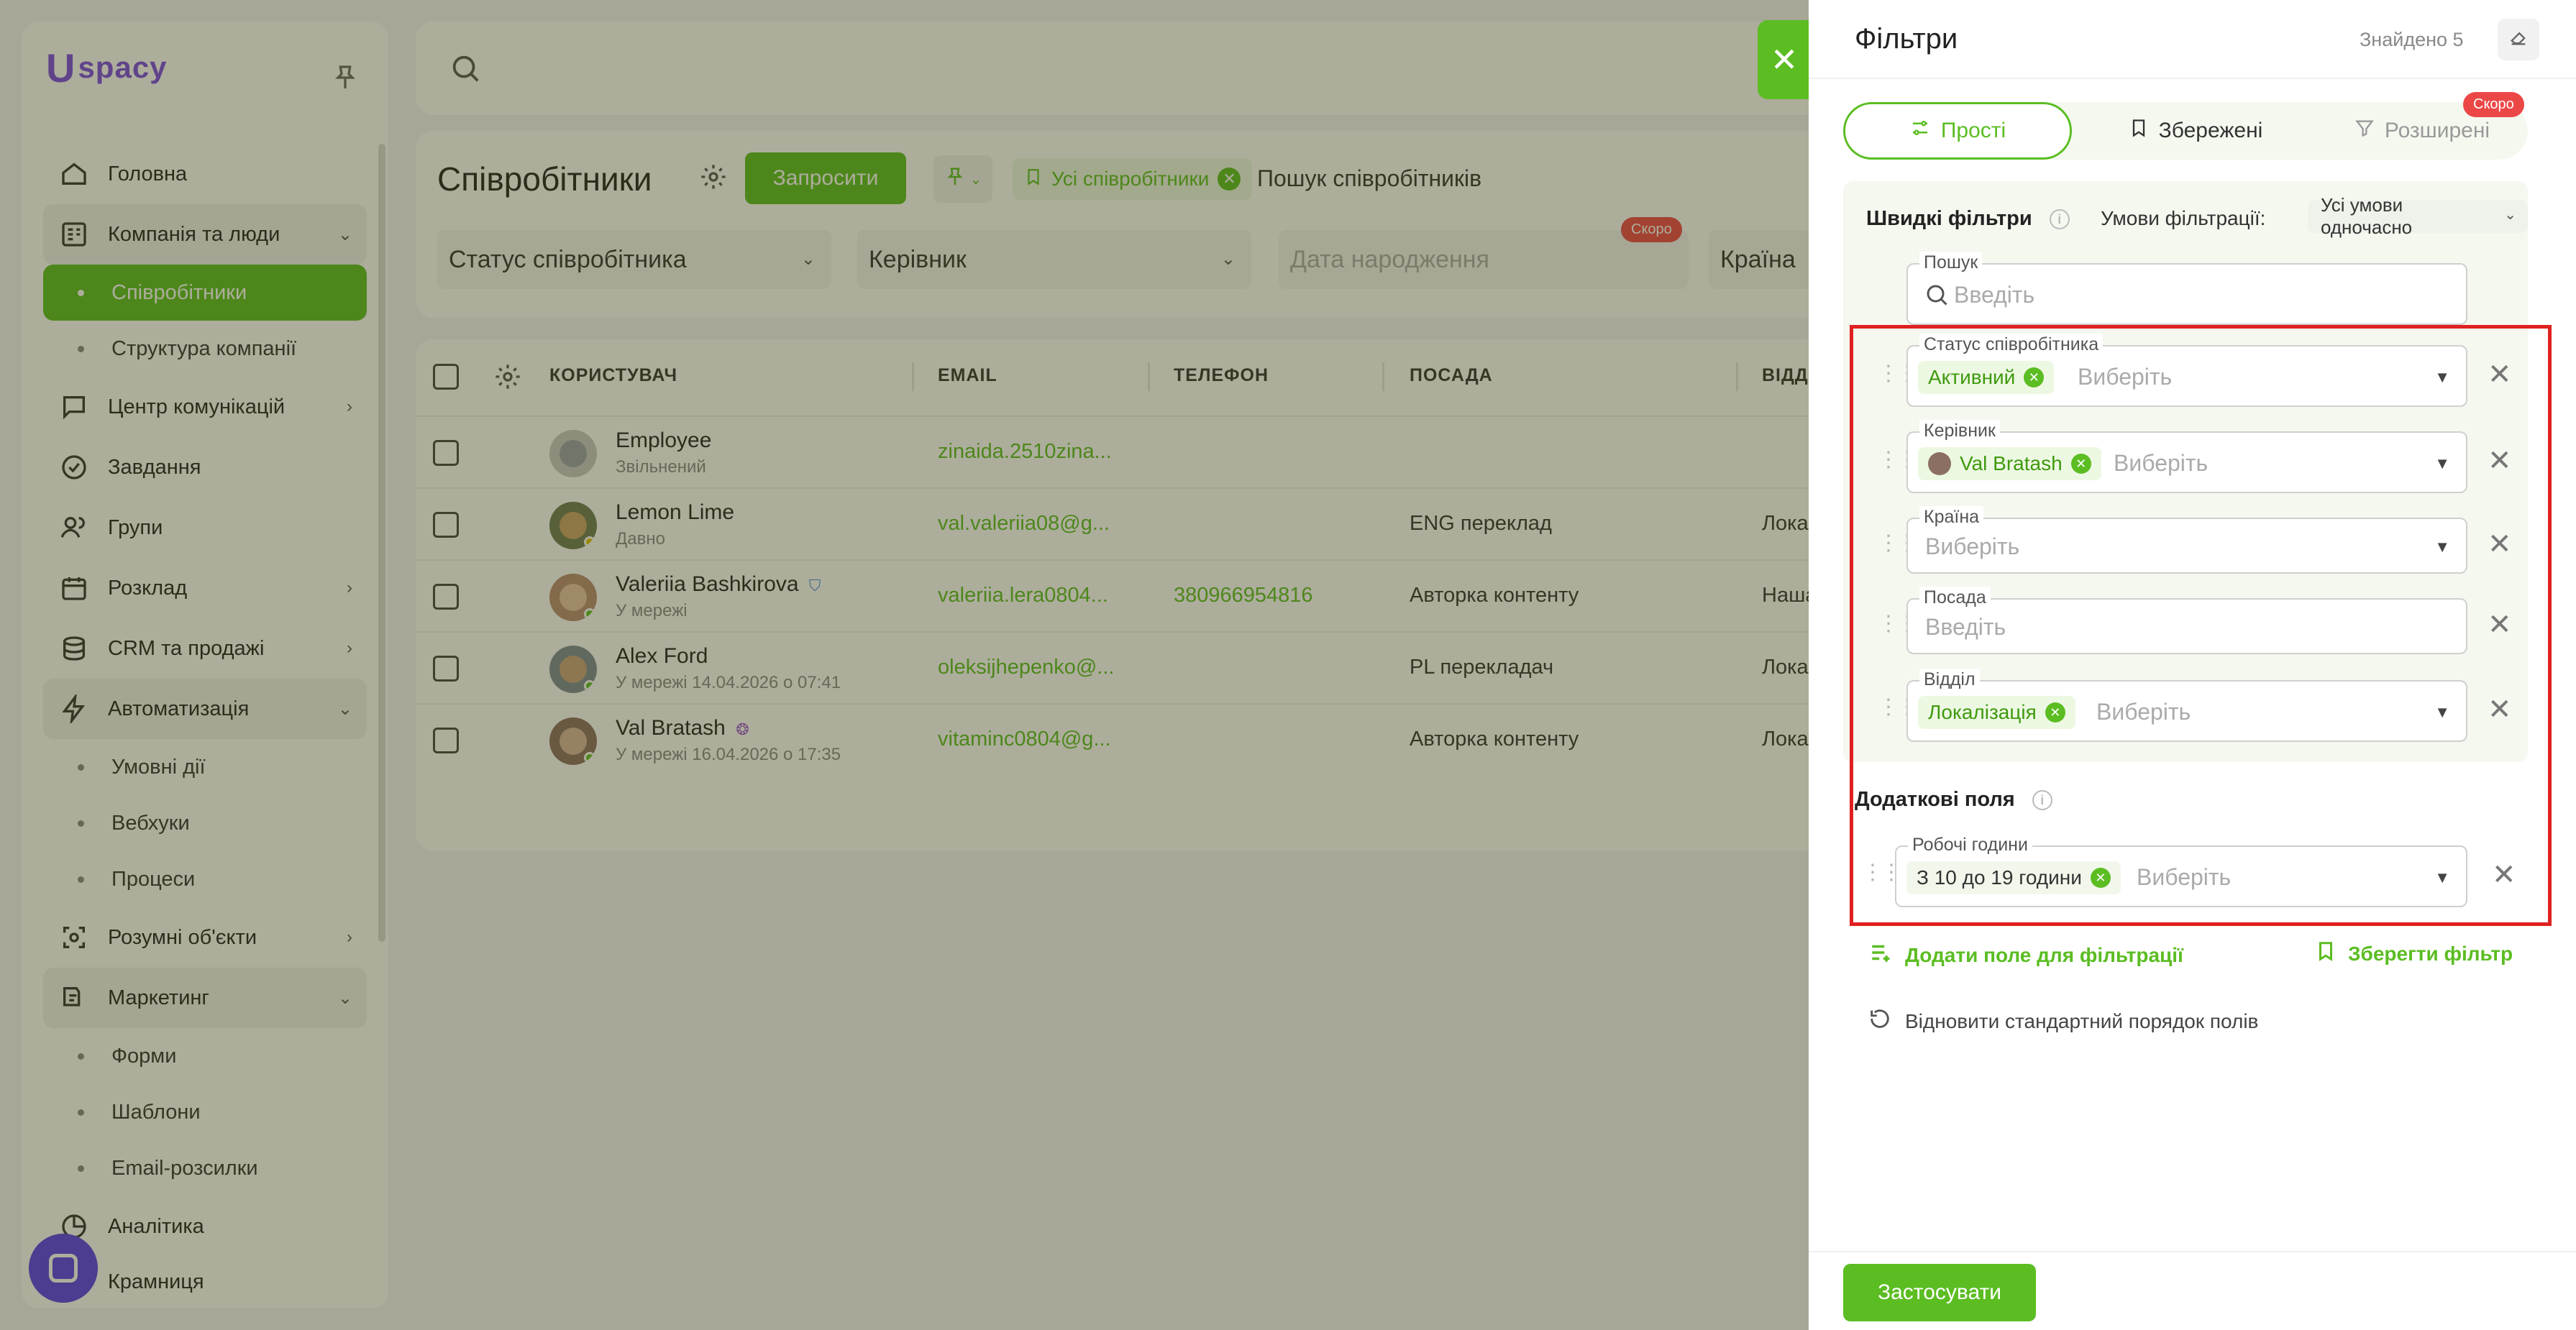 The image size is (2576, 1330). What do you see at coordinates (2418, 216) in the screenshot?
I see `conditions-select: Усі умови одночасно ⌄` at bounding box center [2418, 216].